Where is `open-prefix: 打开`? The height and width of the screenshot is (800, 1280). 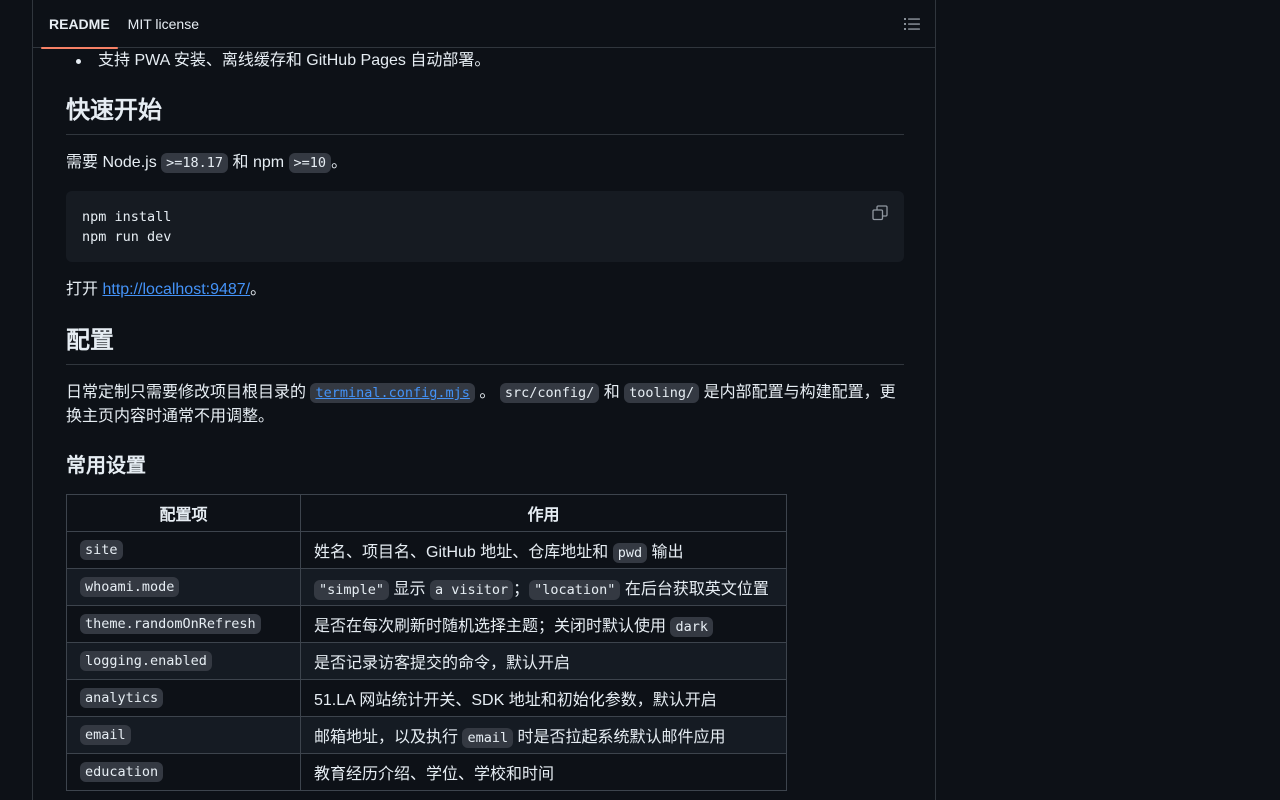
open-prefix: 打开 is located at coordinates (82, 289).